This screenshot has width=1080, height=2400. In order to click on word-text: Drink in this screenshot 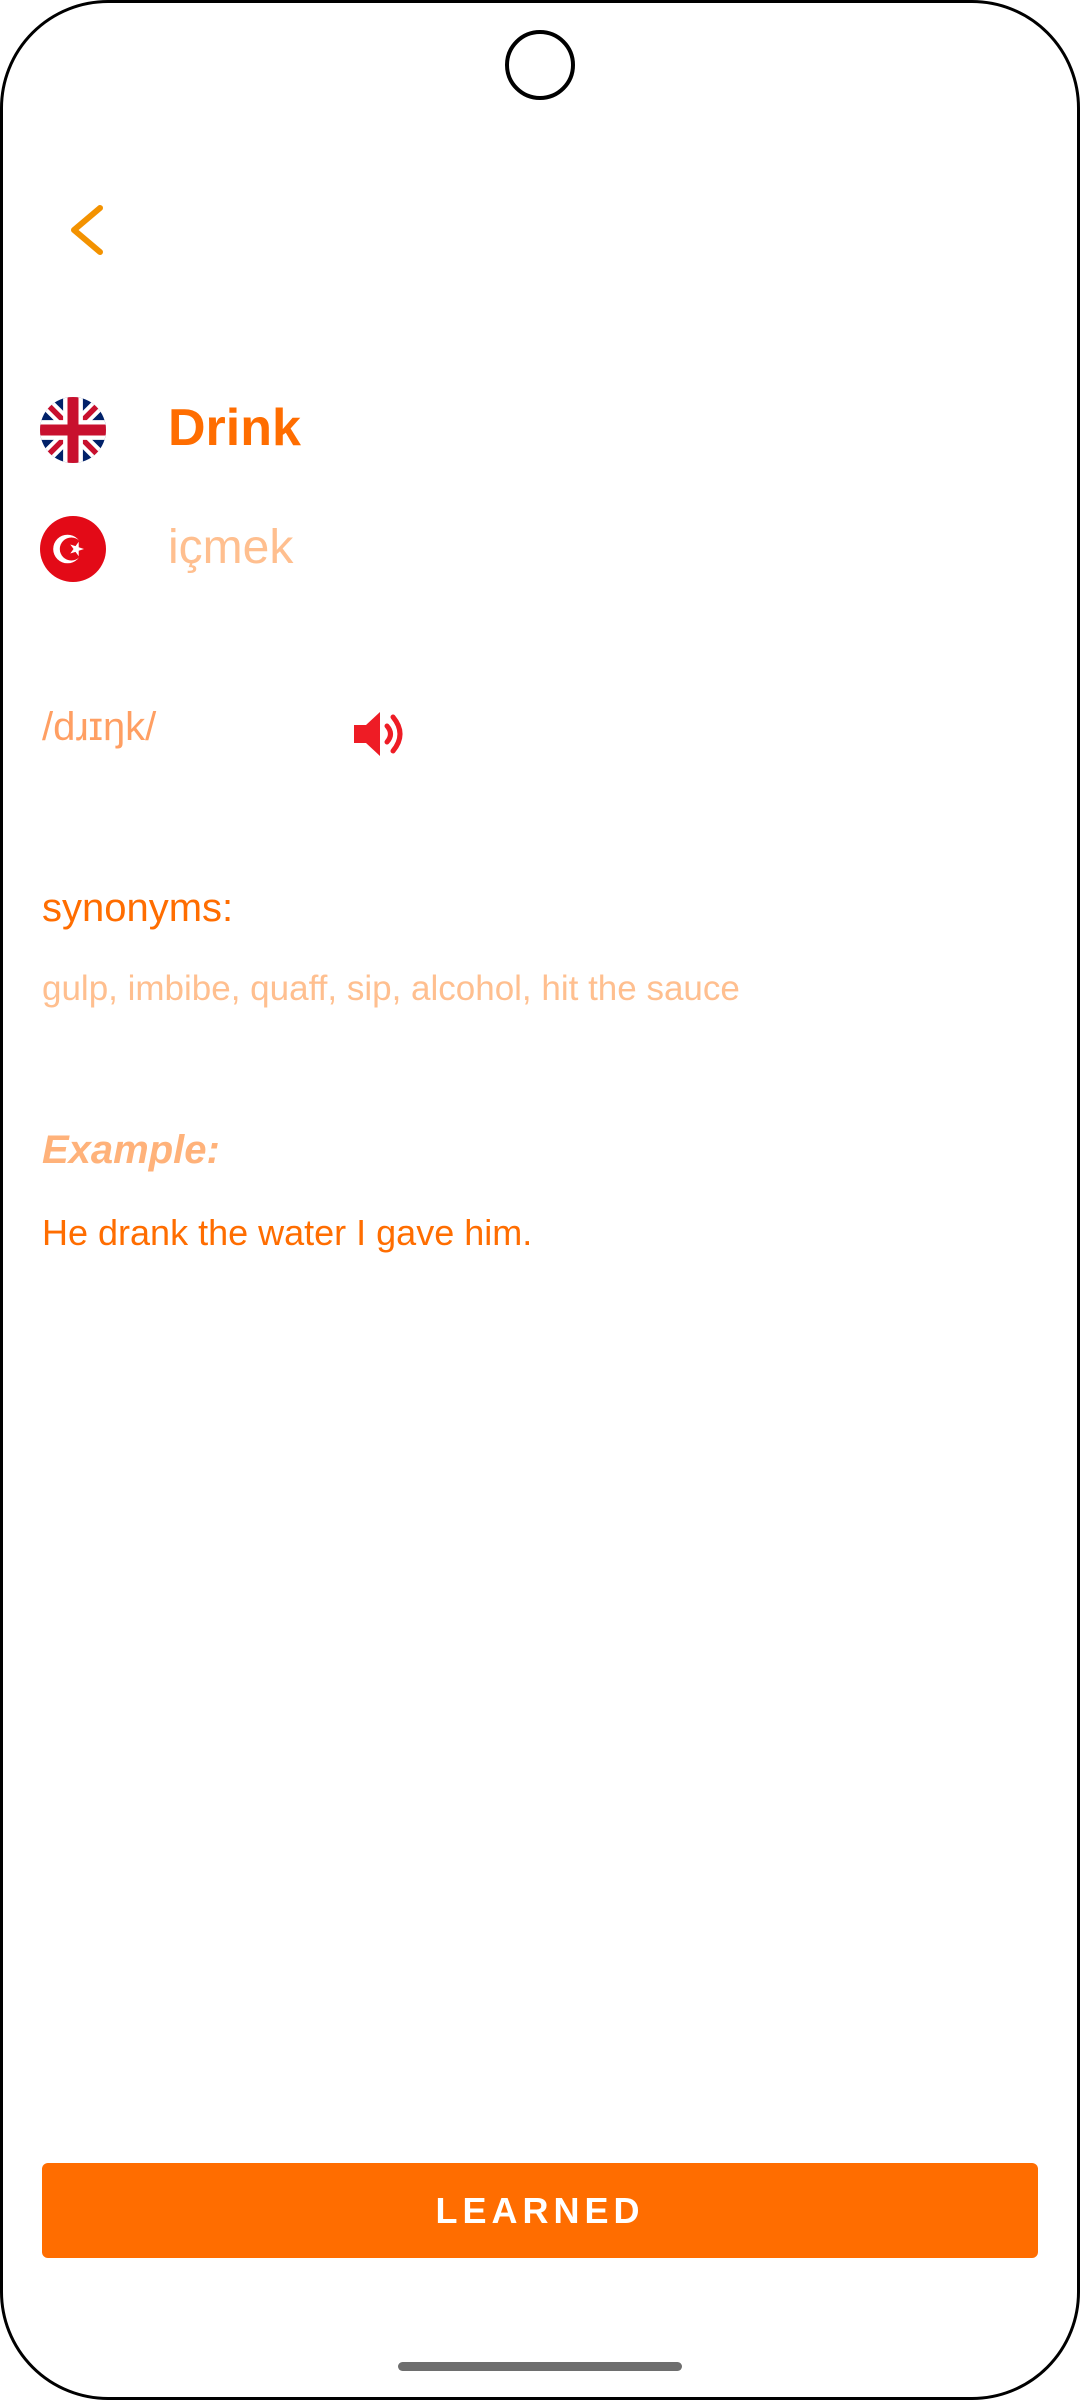, I will do `click(234, 428)`.